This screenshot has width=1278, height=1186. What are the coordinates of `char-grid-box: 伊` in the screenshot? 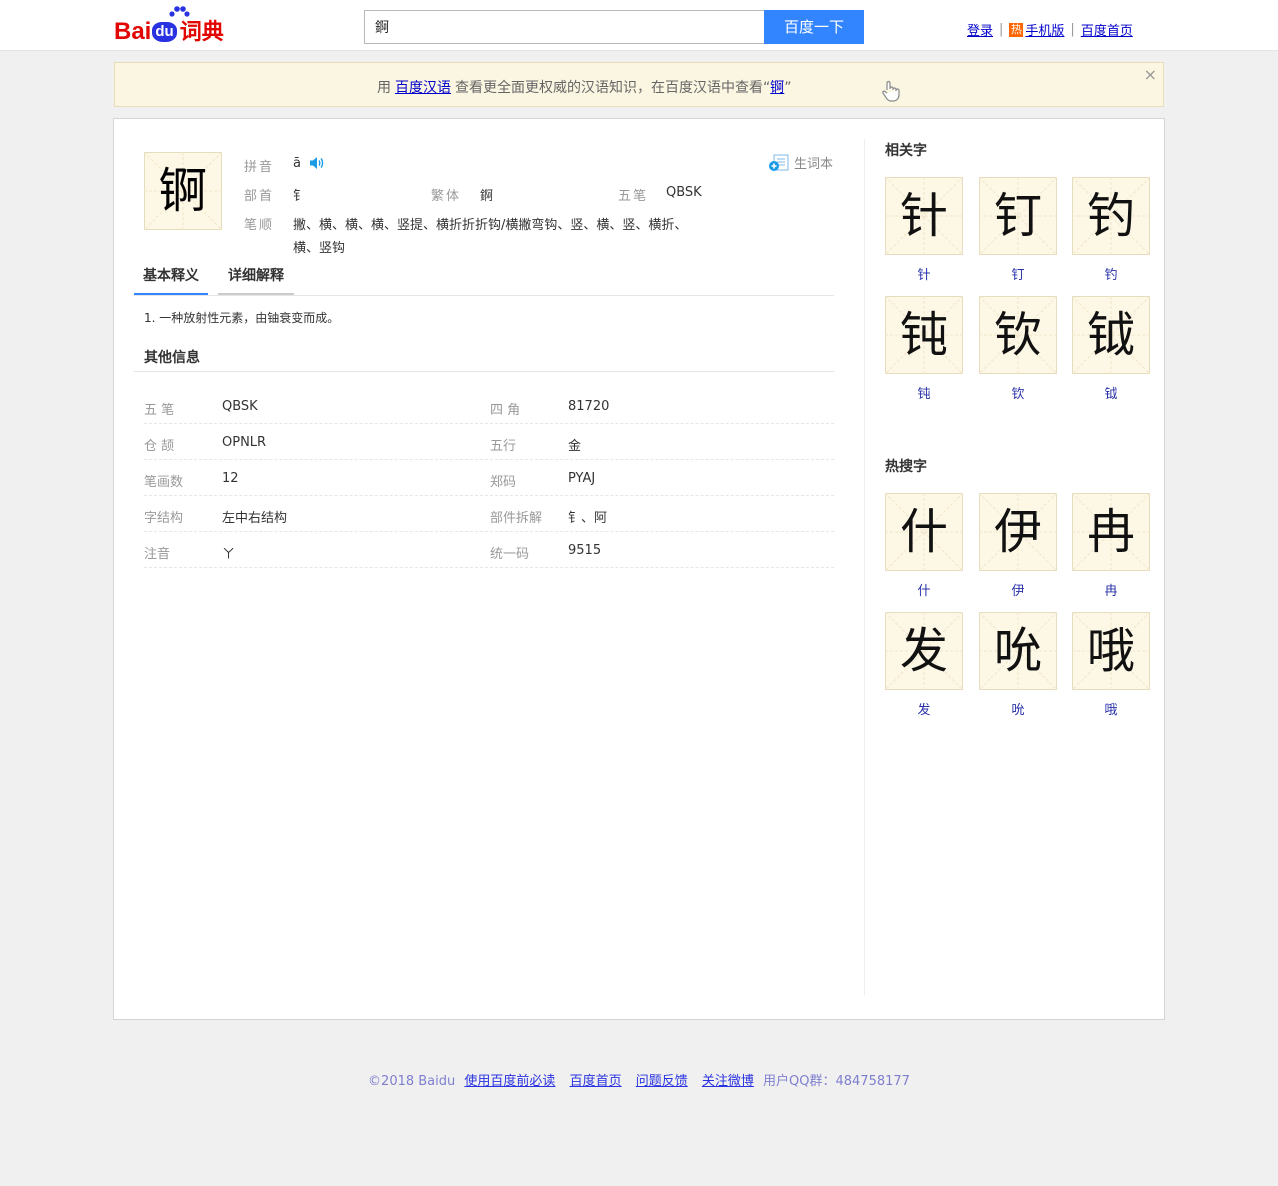 It's located at (1018, 532).